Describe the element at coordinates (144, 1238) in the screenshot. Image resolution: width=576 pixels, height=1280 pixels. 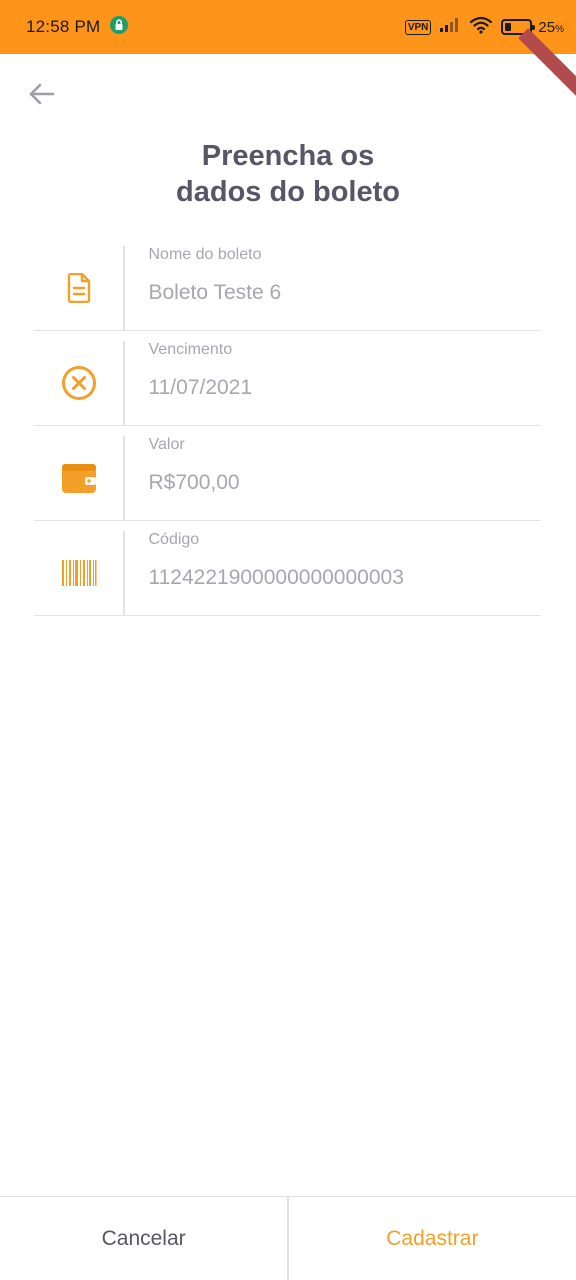
I see `cancel-button: Cancelar` at that location.